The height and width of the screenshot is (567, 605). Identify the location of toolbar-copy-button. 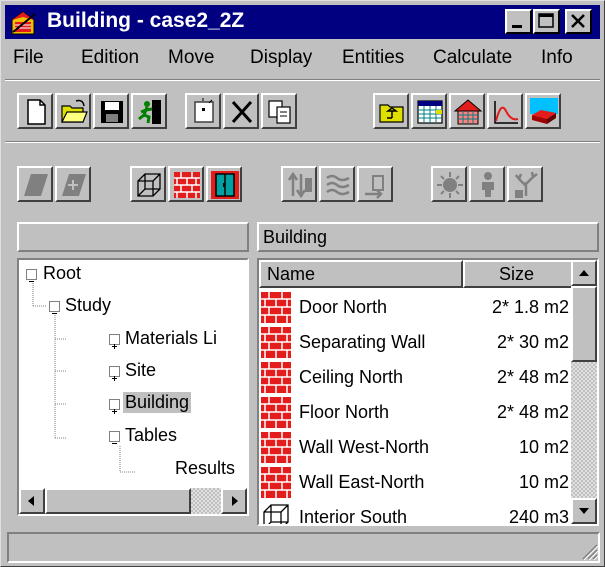
(279, 111).